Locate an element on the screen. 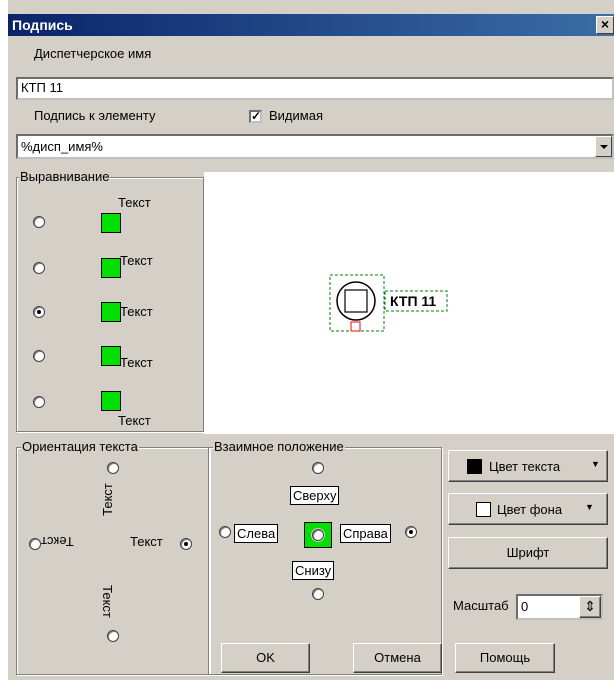 The image size is (614, 680). position-right-label: Справа is located at coordinates (365, 533).